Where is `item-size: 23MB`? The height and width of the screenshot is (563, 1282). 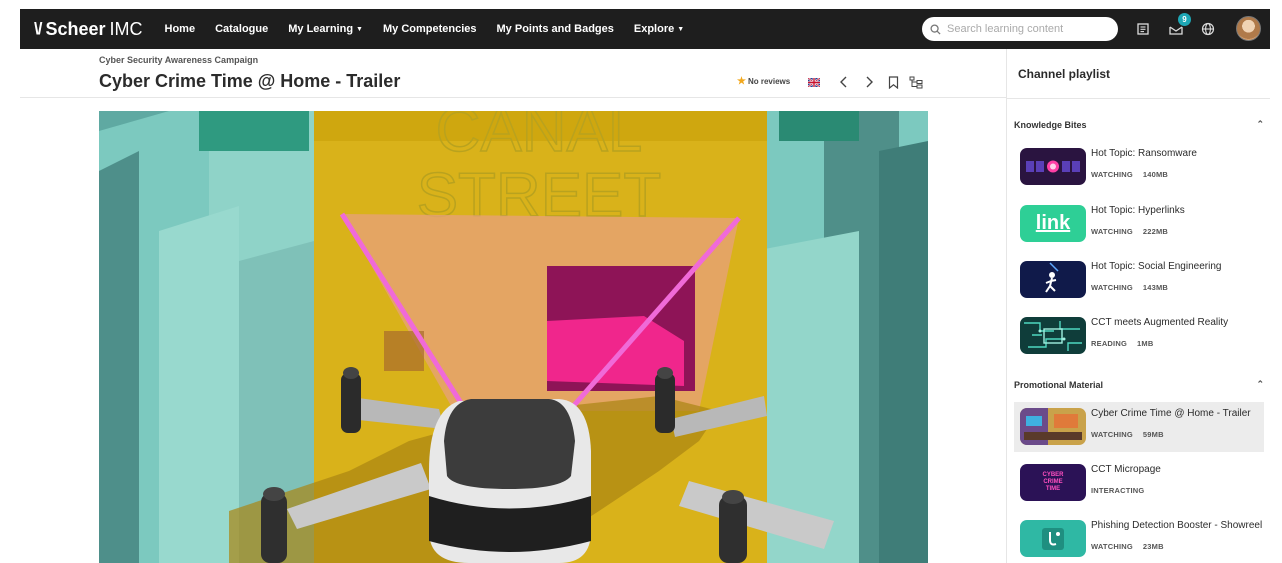 item-size: 23MB is located at coordinates (1153, 546).